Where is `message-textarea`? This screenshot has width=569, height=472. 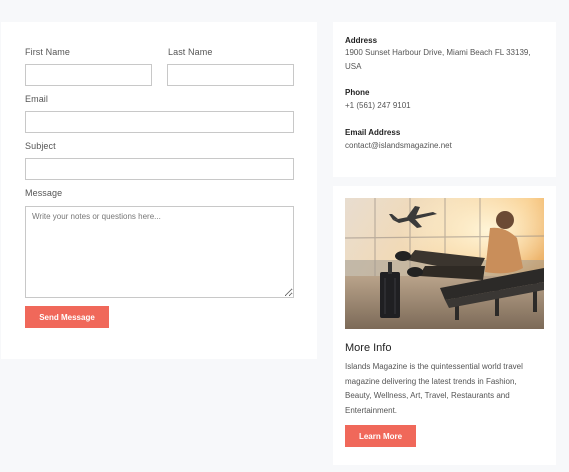
message-textarea is located at coordinates (159, 252).